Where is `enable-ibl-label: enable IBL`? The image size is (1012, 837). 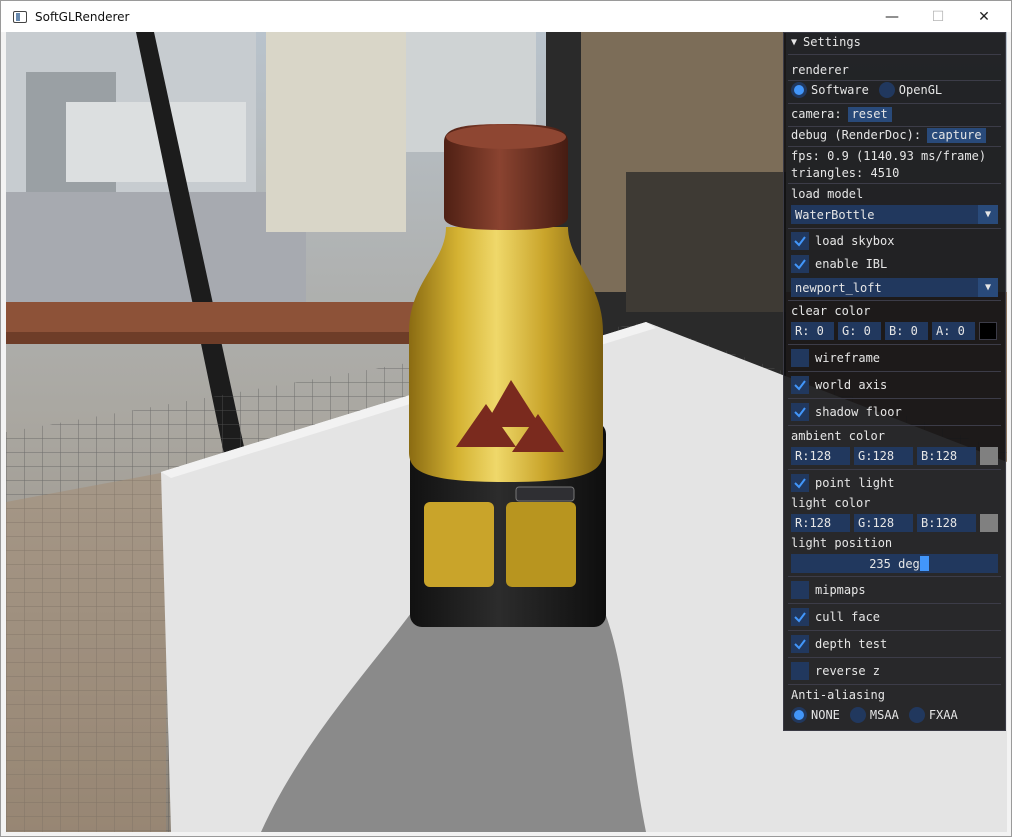
enable-ibl-label: enable IBL is located at coordinates (851, 264).